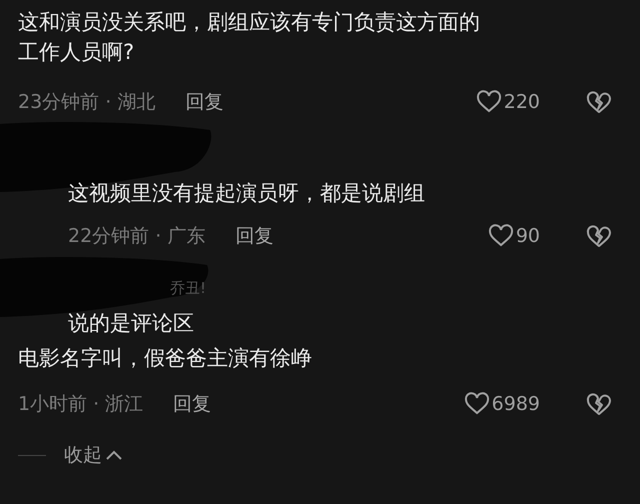  Describe the element at coordinates (87, 102) in the screenshot. I see `comment-time: 23分钟前 · 湖北` at that location.